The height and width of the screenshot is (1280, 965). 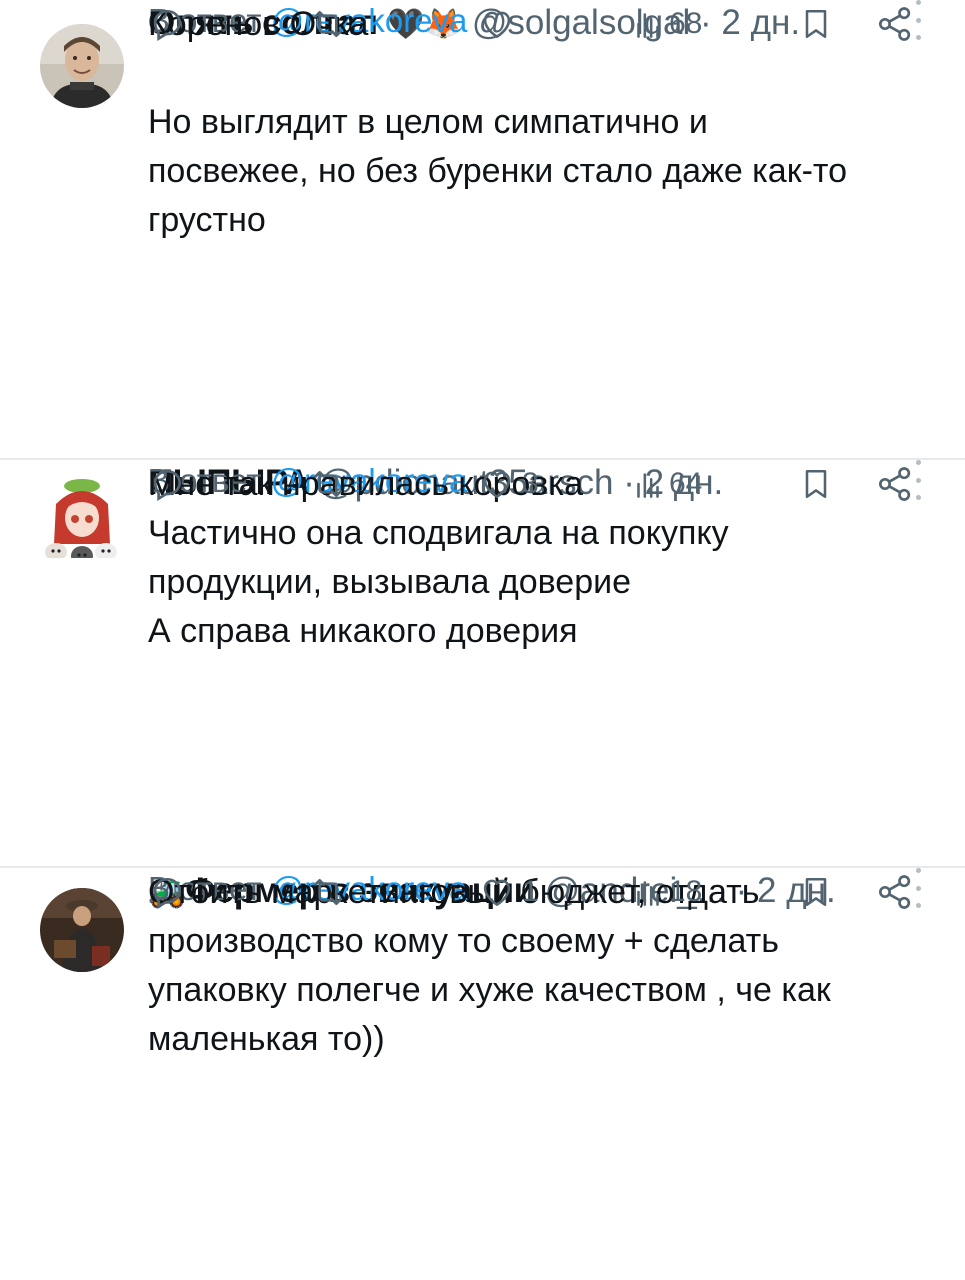 What do you see at coordinates (266, 1039) in the screenshot?
I see `text-line: маленькая то))` at bounding box center [266, 1039].